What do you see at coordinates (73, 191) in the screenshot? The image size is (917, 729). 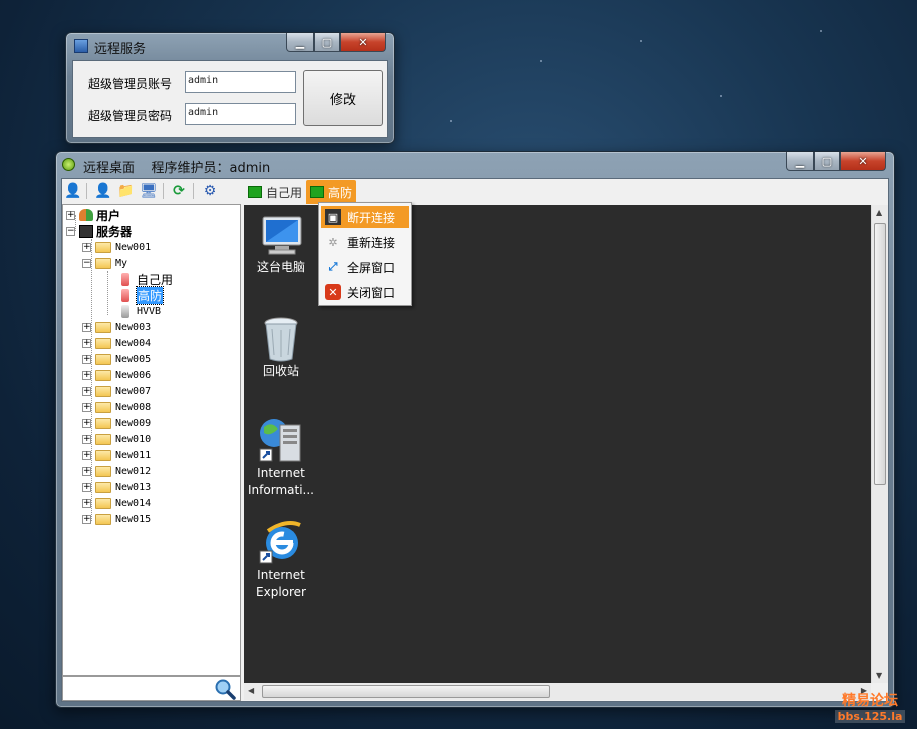 I see `user-config-icon: 👤` at bounding box center [73, 191].